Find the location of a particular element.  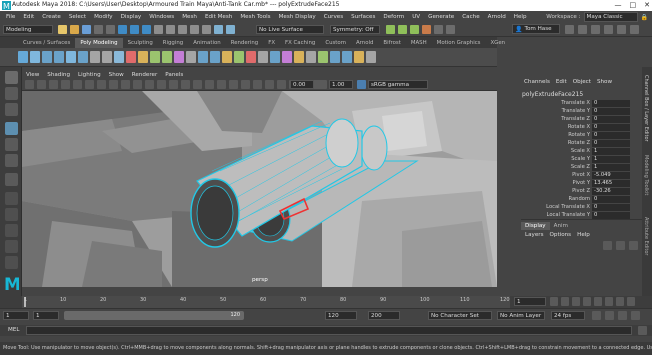

attr-value-field: -5.049 is located at coordinates (611, 175).